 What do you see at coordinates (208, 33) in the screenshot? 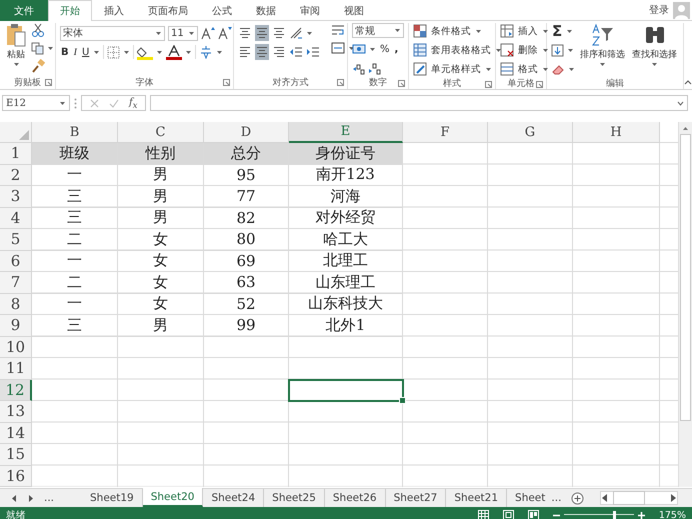
I see `increase-font-icon` at bounding box center [208, 33].